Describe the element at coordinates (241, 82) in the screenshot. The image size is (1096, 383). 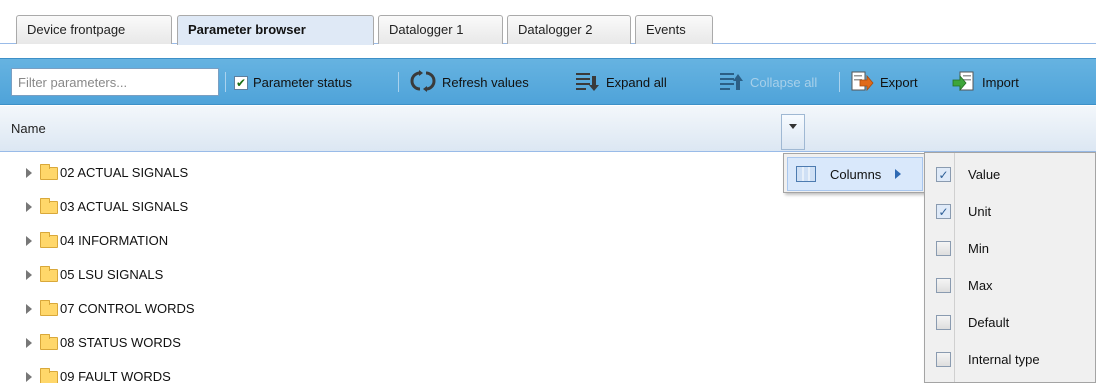
I see `checkbox: ✔` at that location.